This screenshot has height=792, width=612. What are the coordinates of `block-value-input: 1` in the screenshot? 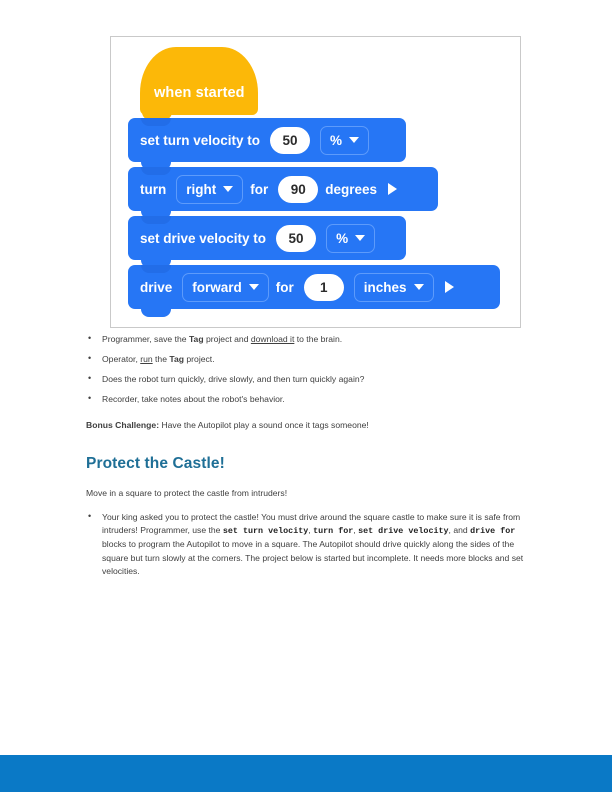 It's located at (323, 287).